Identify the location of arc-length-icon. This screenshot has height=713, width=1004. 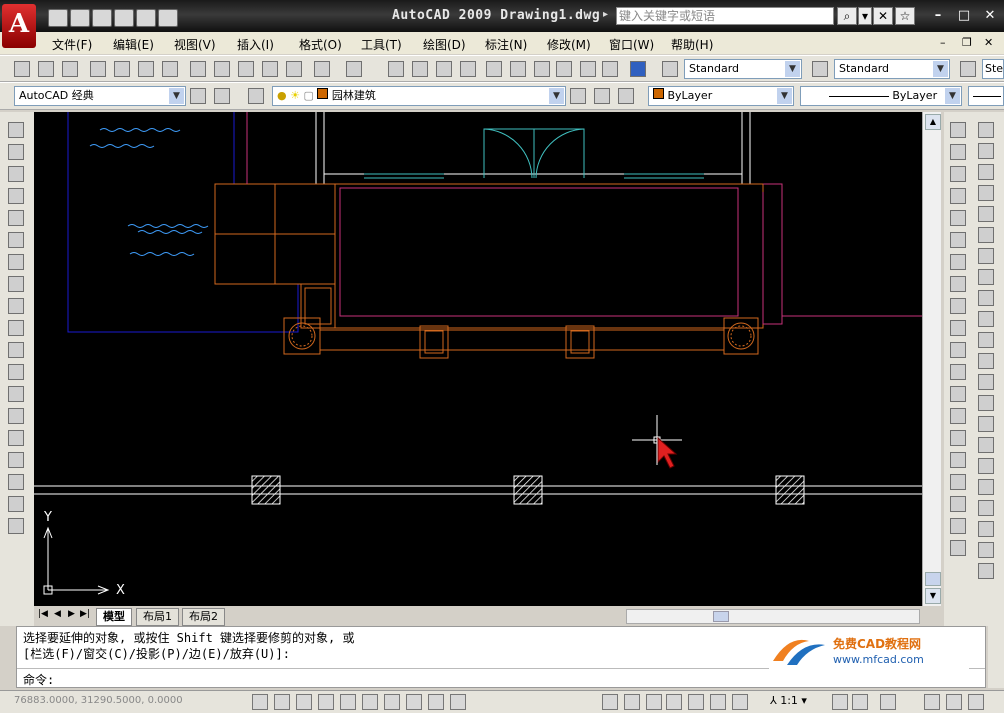
(958, 174).